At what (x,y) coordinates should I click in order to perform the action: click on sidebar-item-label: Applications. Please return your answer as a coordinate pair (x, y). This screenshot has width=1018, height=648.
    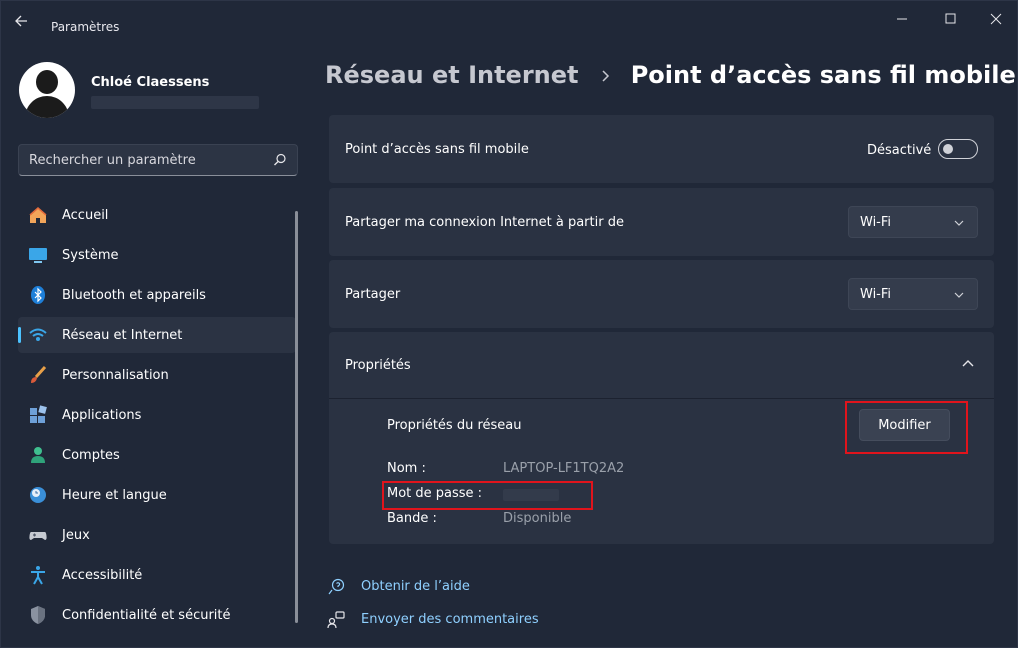
    Looking at the image, I should click on (102, 415).